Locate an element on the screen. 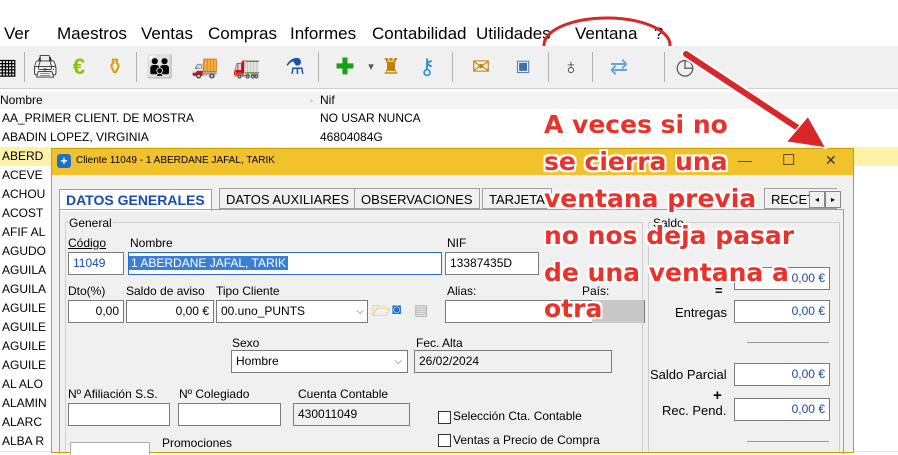 The width and height of the screenshot is (898, 455). column-header-nombre: Nombre is located at coordinates (21, 100).